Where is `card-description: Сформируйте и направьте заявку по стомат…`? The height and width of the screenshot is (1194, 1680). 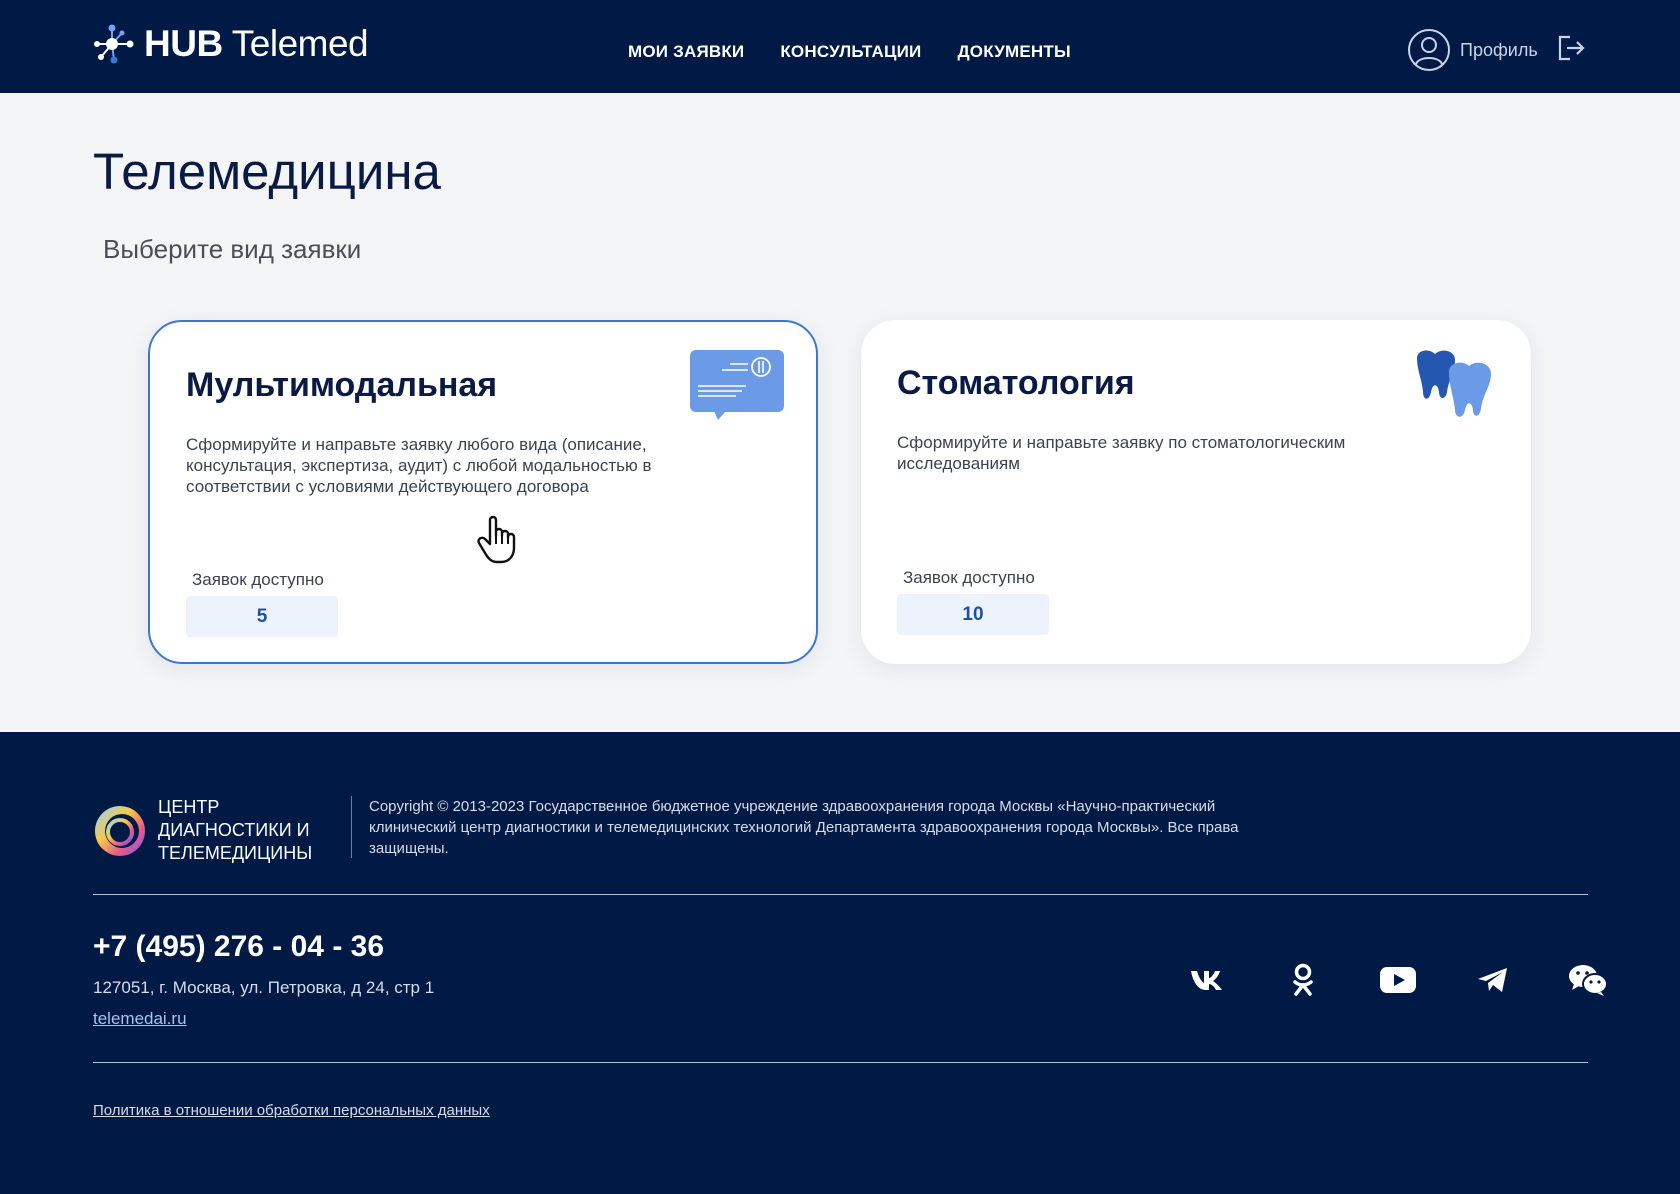
card-description: Сформируйте и направьте заявку по стомат… is located at coordinates (1121, 453).